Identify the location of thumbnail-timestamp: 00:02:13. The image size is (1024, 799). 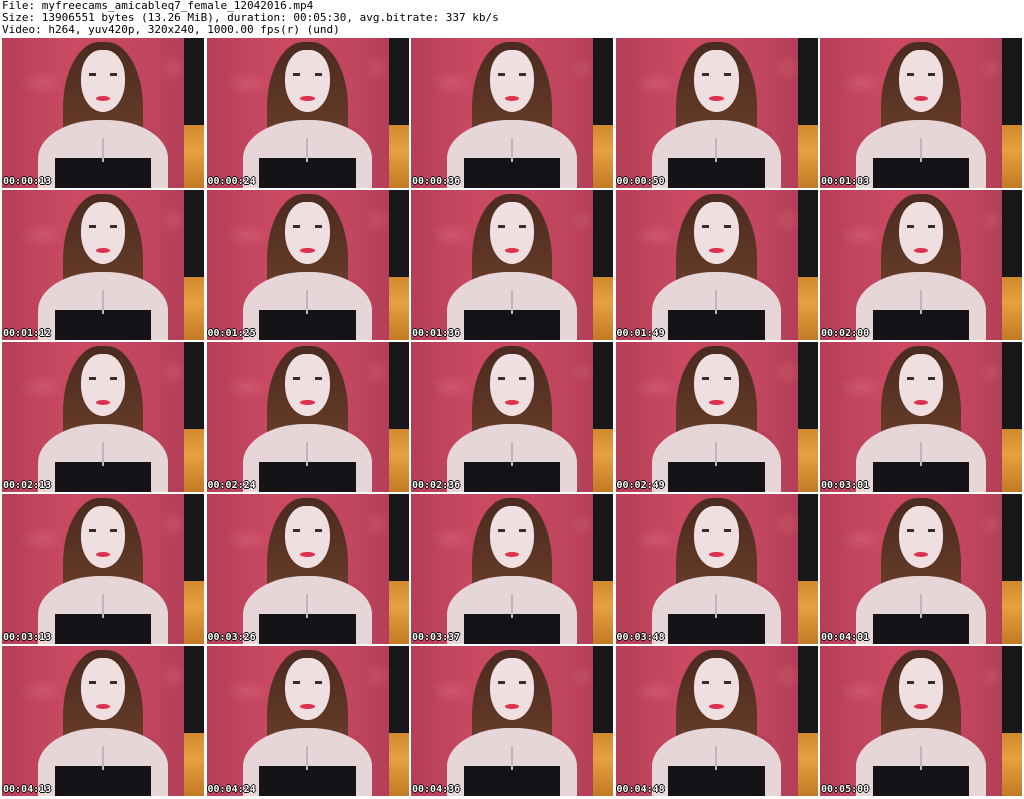
(27, 485).